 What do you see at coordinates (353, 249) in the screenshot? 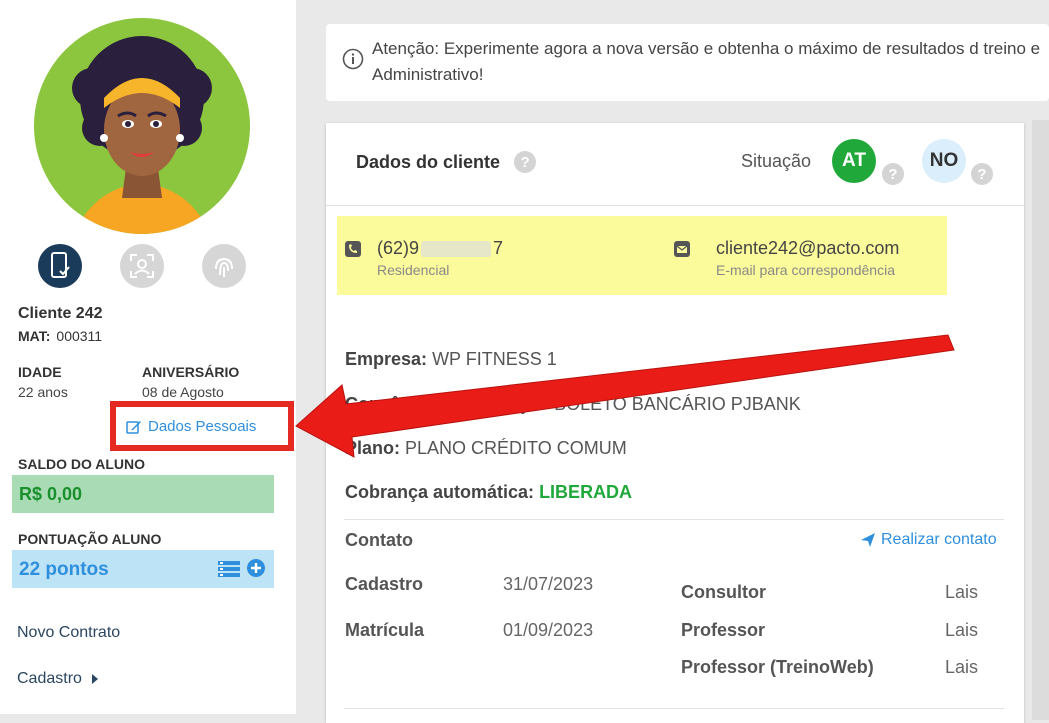
I see `phone-icon` at bounding box center [353, 249].